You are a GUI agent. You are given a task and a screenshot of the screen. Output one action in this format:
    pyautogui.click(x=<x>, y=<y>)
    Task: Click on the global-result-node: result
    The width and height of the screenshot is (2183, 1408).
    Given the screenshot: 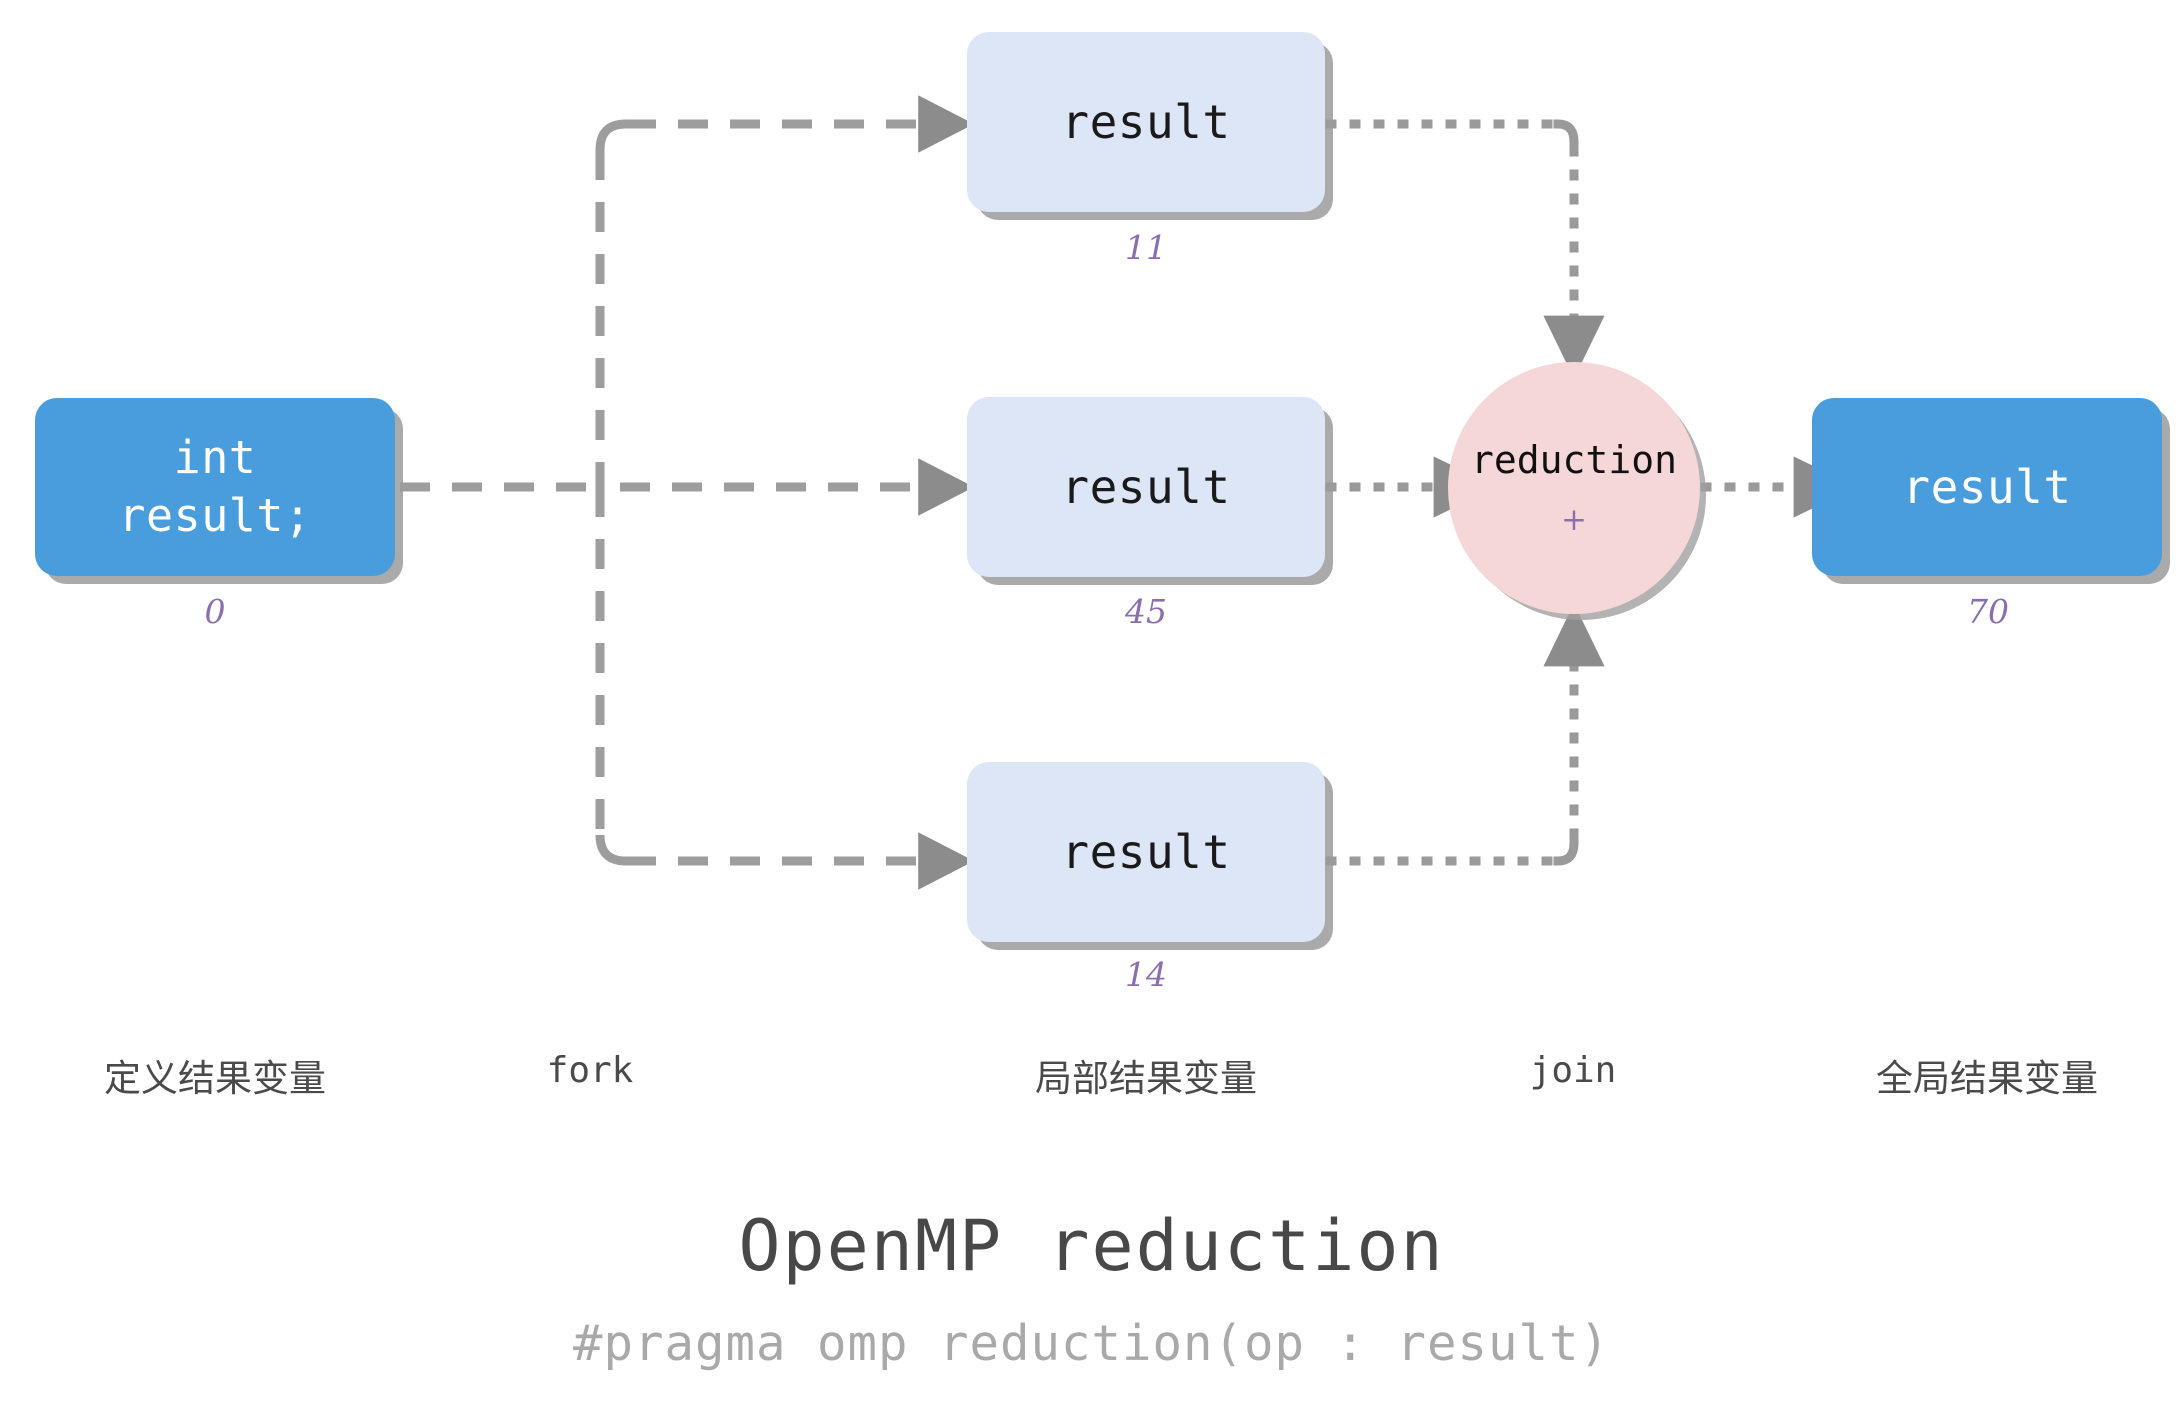 What is the action you would take?
    pyautogui.click(x=1987, y=487)
    